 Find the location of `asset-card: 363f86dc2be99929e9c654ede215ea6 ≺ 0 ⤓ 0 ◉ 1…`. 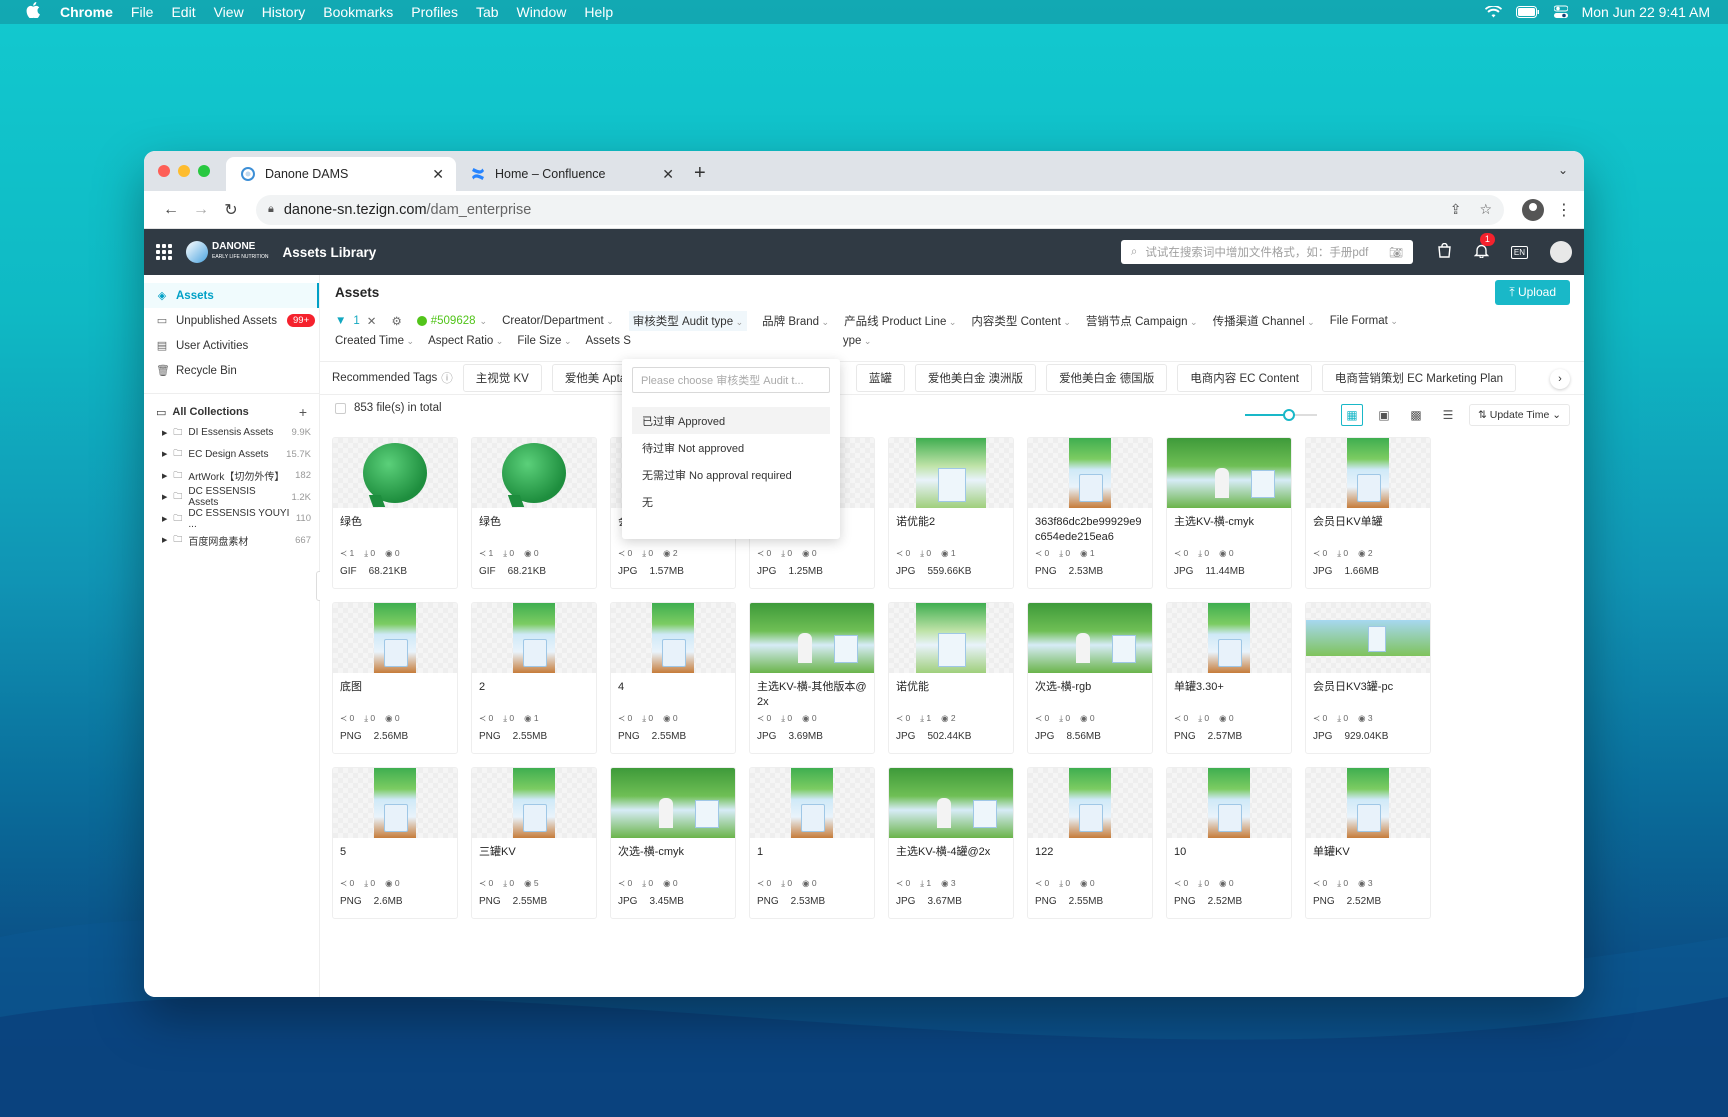

asset-card: 363f86dc2be99929e9c654ede215ea6 ≺ 0 ⤓ 0 ◉ 1… is located at coordinates (1090, 513).